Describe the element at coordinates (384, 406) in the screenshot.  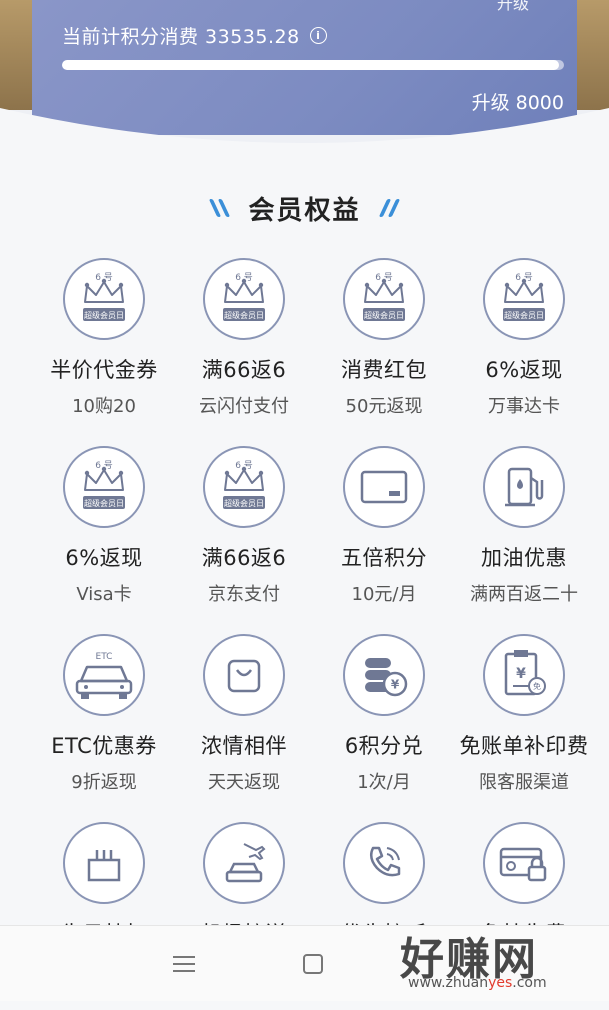
I see `benefit-subtitle: 50元返现` at that location.